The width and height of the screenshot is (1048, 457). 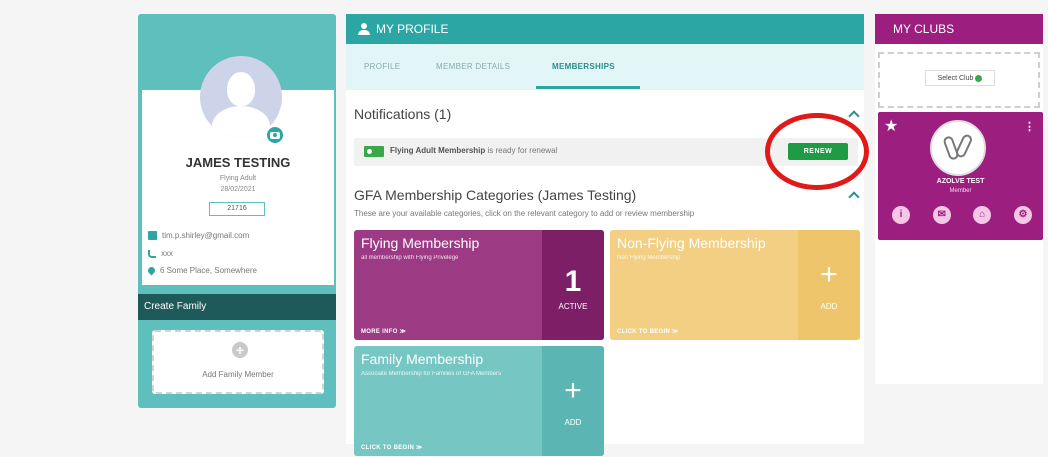 What do you see at coordinates (691, 243) in the screenshot?
I see `tile-title: Non-Flying Membership` at bounding box center [691, 243].